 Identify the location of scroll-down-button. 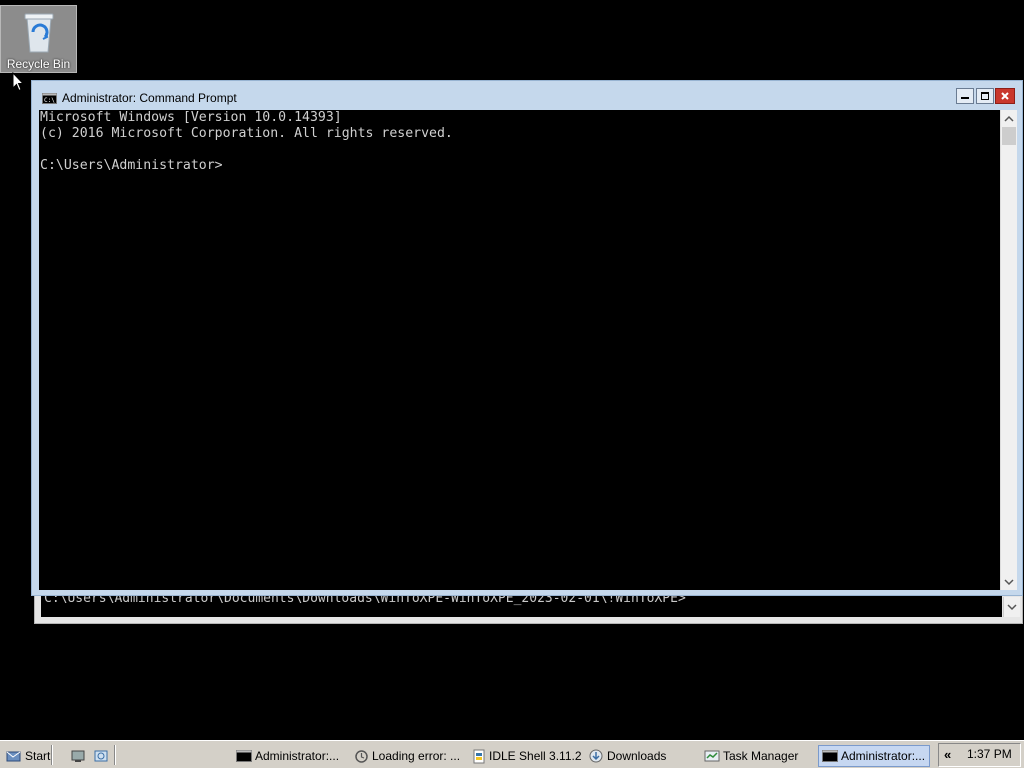
(1009, 581).